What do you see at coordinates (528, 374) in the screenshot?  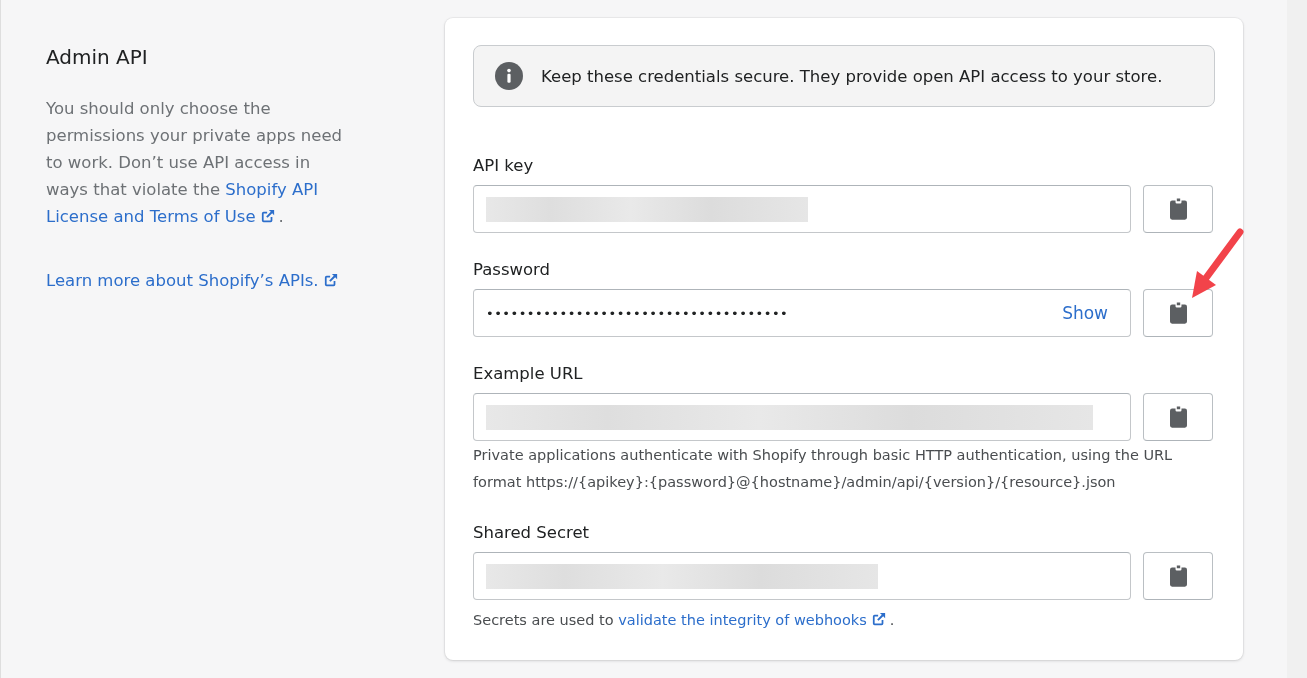 I see `field-label: Example URL` at bounding box center [528, 374].